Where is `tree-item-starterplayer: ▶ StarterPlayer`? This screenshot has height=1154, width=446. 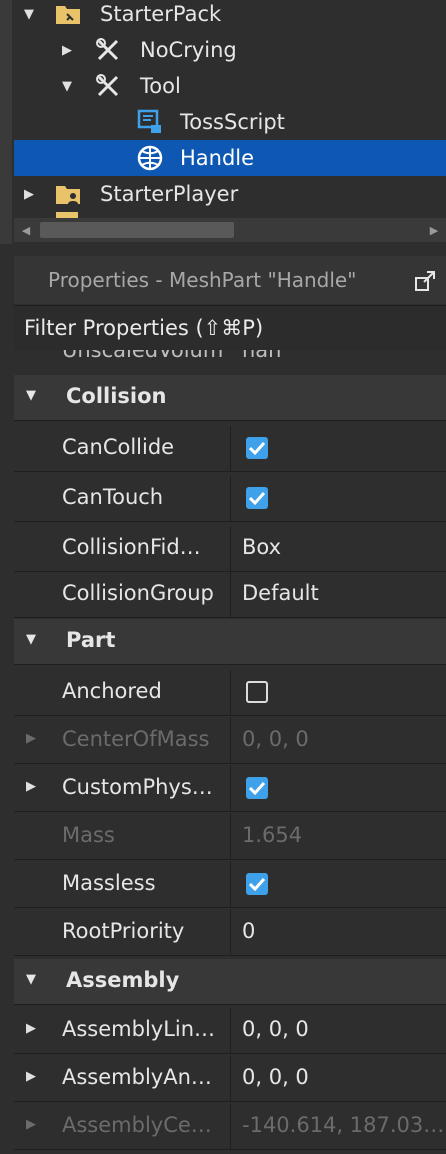
tree-item-starterplayer: ▶ StarterPlayer is located at coordinates (230, 194).